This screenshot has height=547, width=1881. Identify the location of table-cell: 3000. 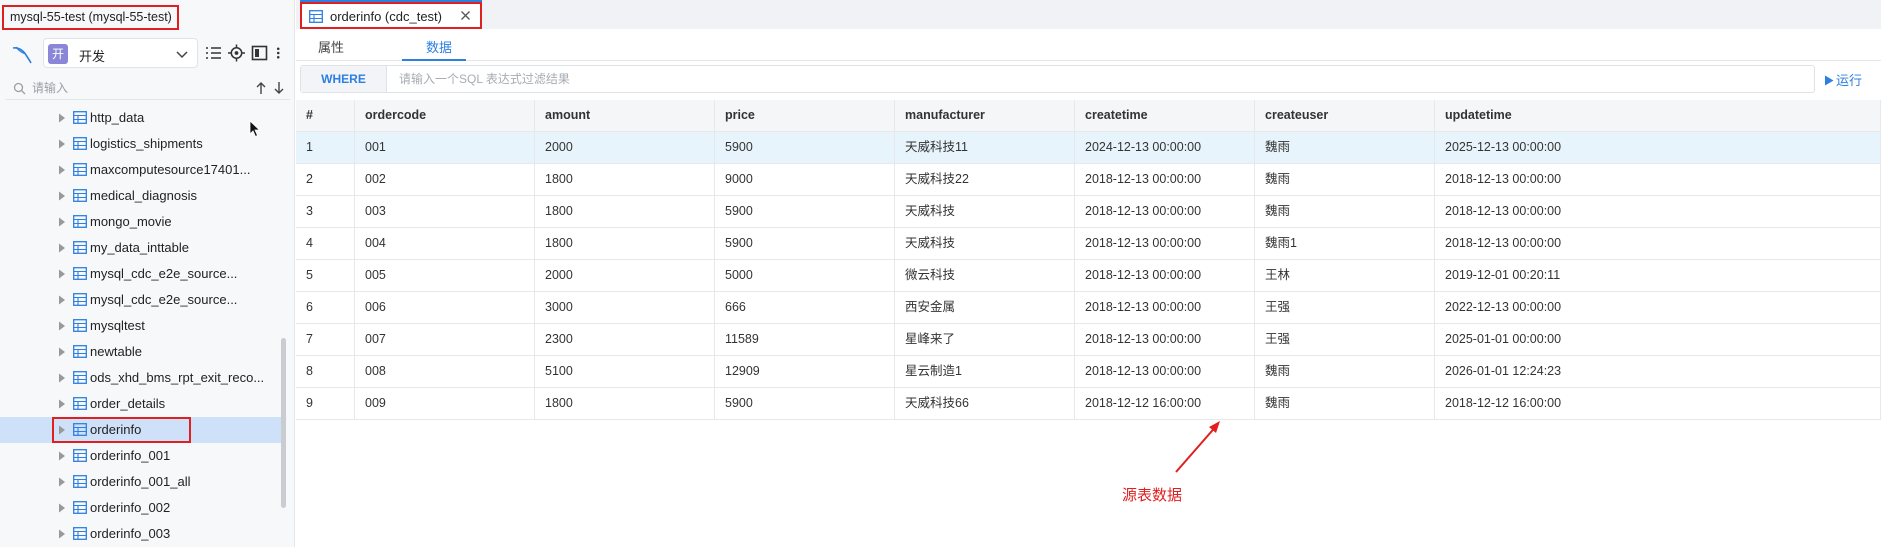
(625, 308).